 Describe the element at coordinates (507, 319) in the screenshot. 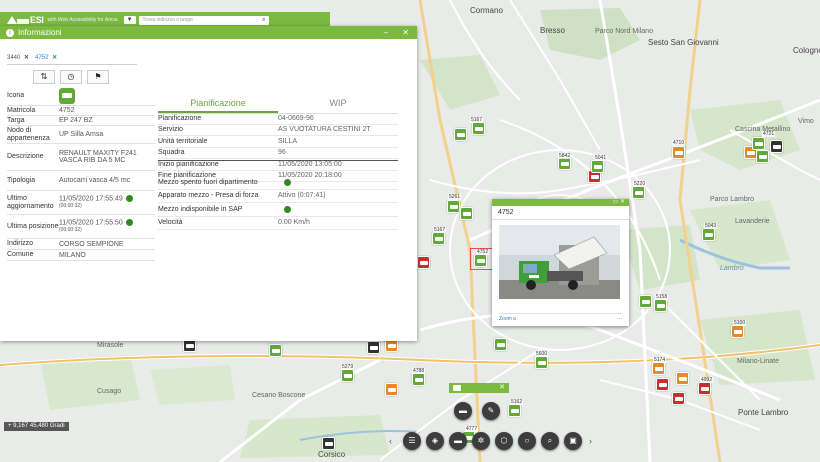

I see `zoom-to-link: Zoom a` at that location.